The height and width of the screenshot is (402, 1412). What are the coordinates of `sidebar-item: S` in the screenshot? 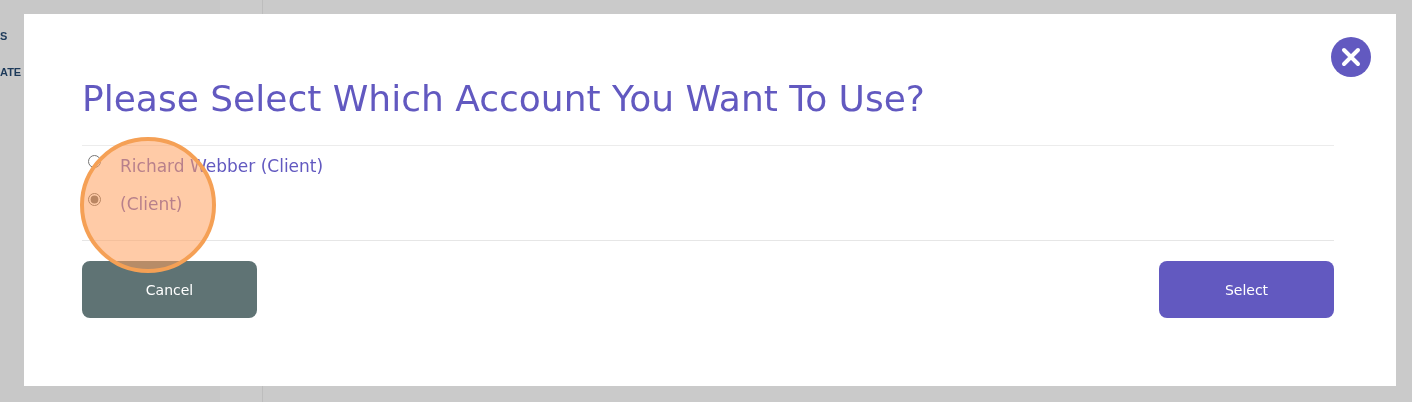 It's located at (4, 36).